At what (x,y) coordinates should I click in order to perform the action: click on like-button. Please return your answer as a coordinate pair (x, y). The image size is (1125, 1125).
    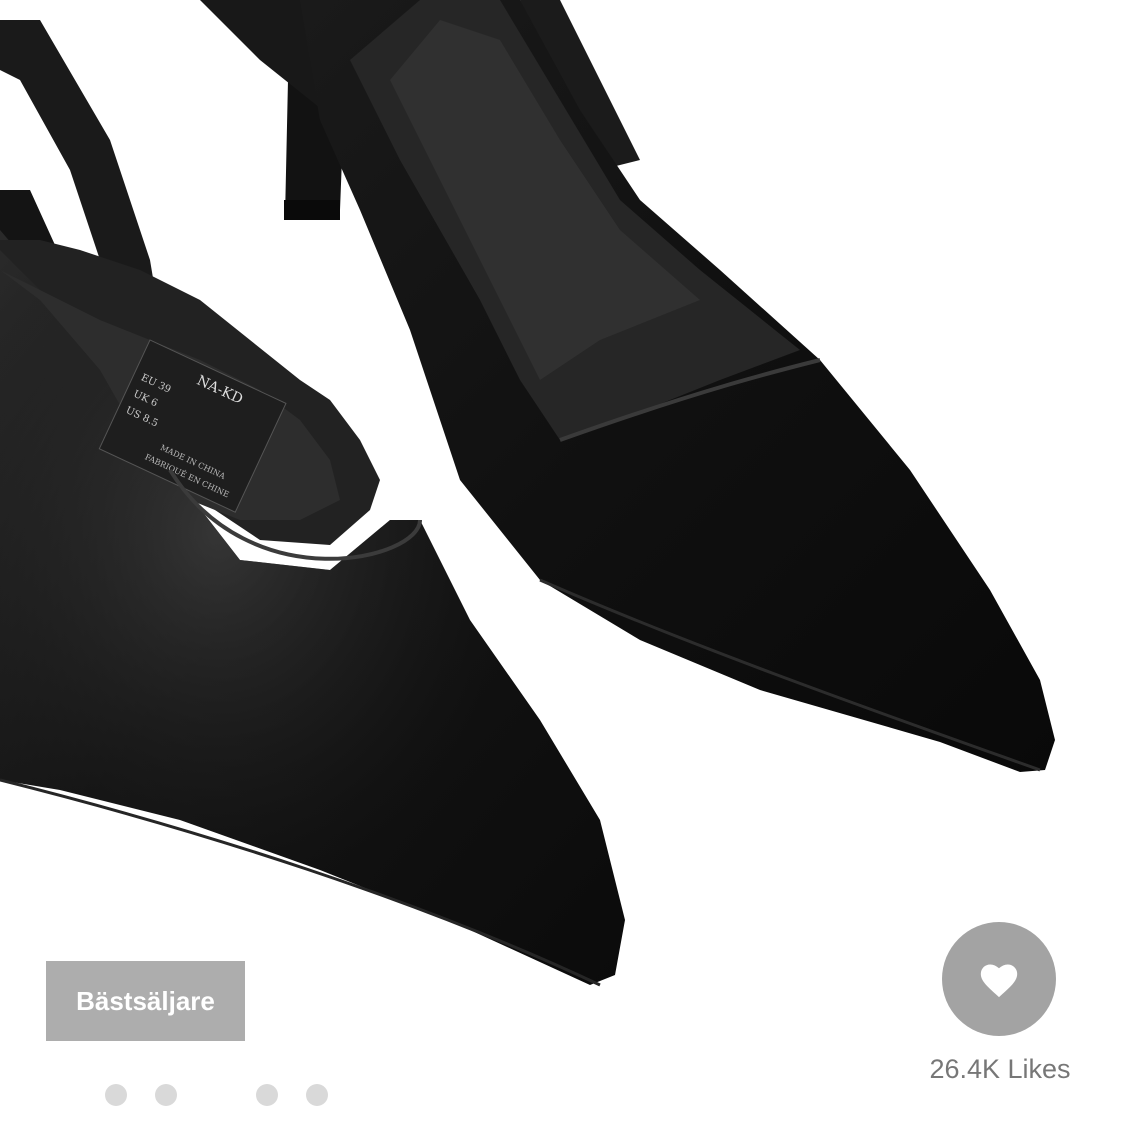
    Looking at the image, I should click on (999, 979).